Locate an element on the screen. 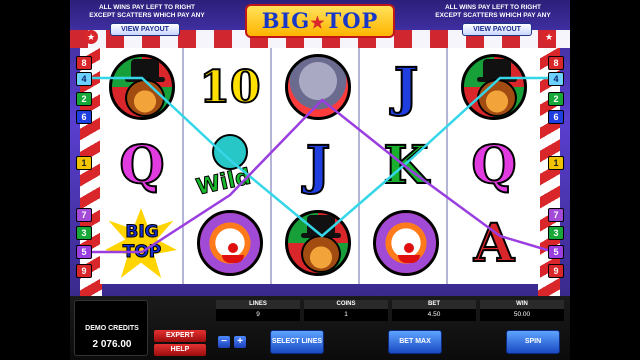  symbol-bigtop-scatter: BIG TOP is located at coordinates (142, 243).